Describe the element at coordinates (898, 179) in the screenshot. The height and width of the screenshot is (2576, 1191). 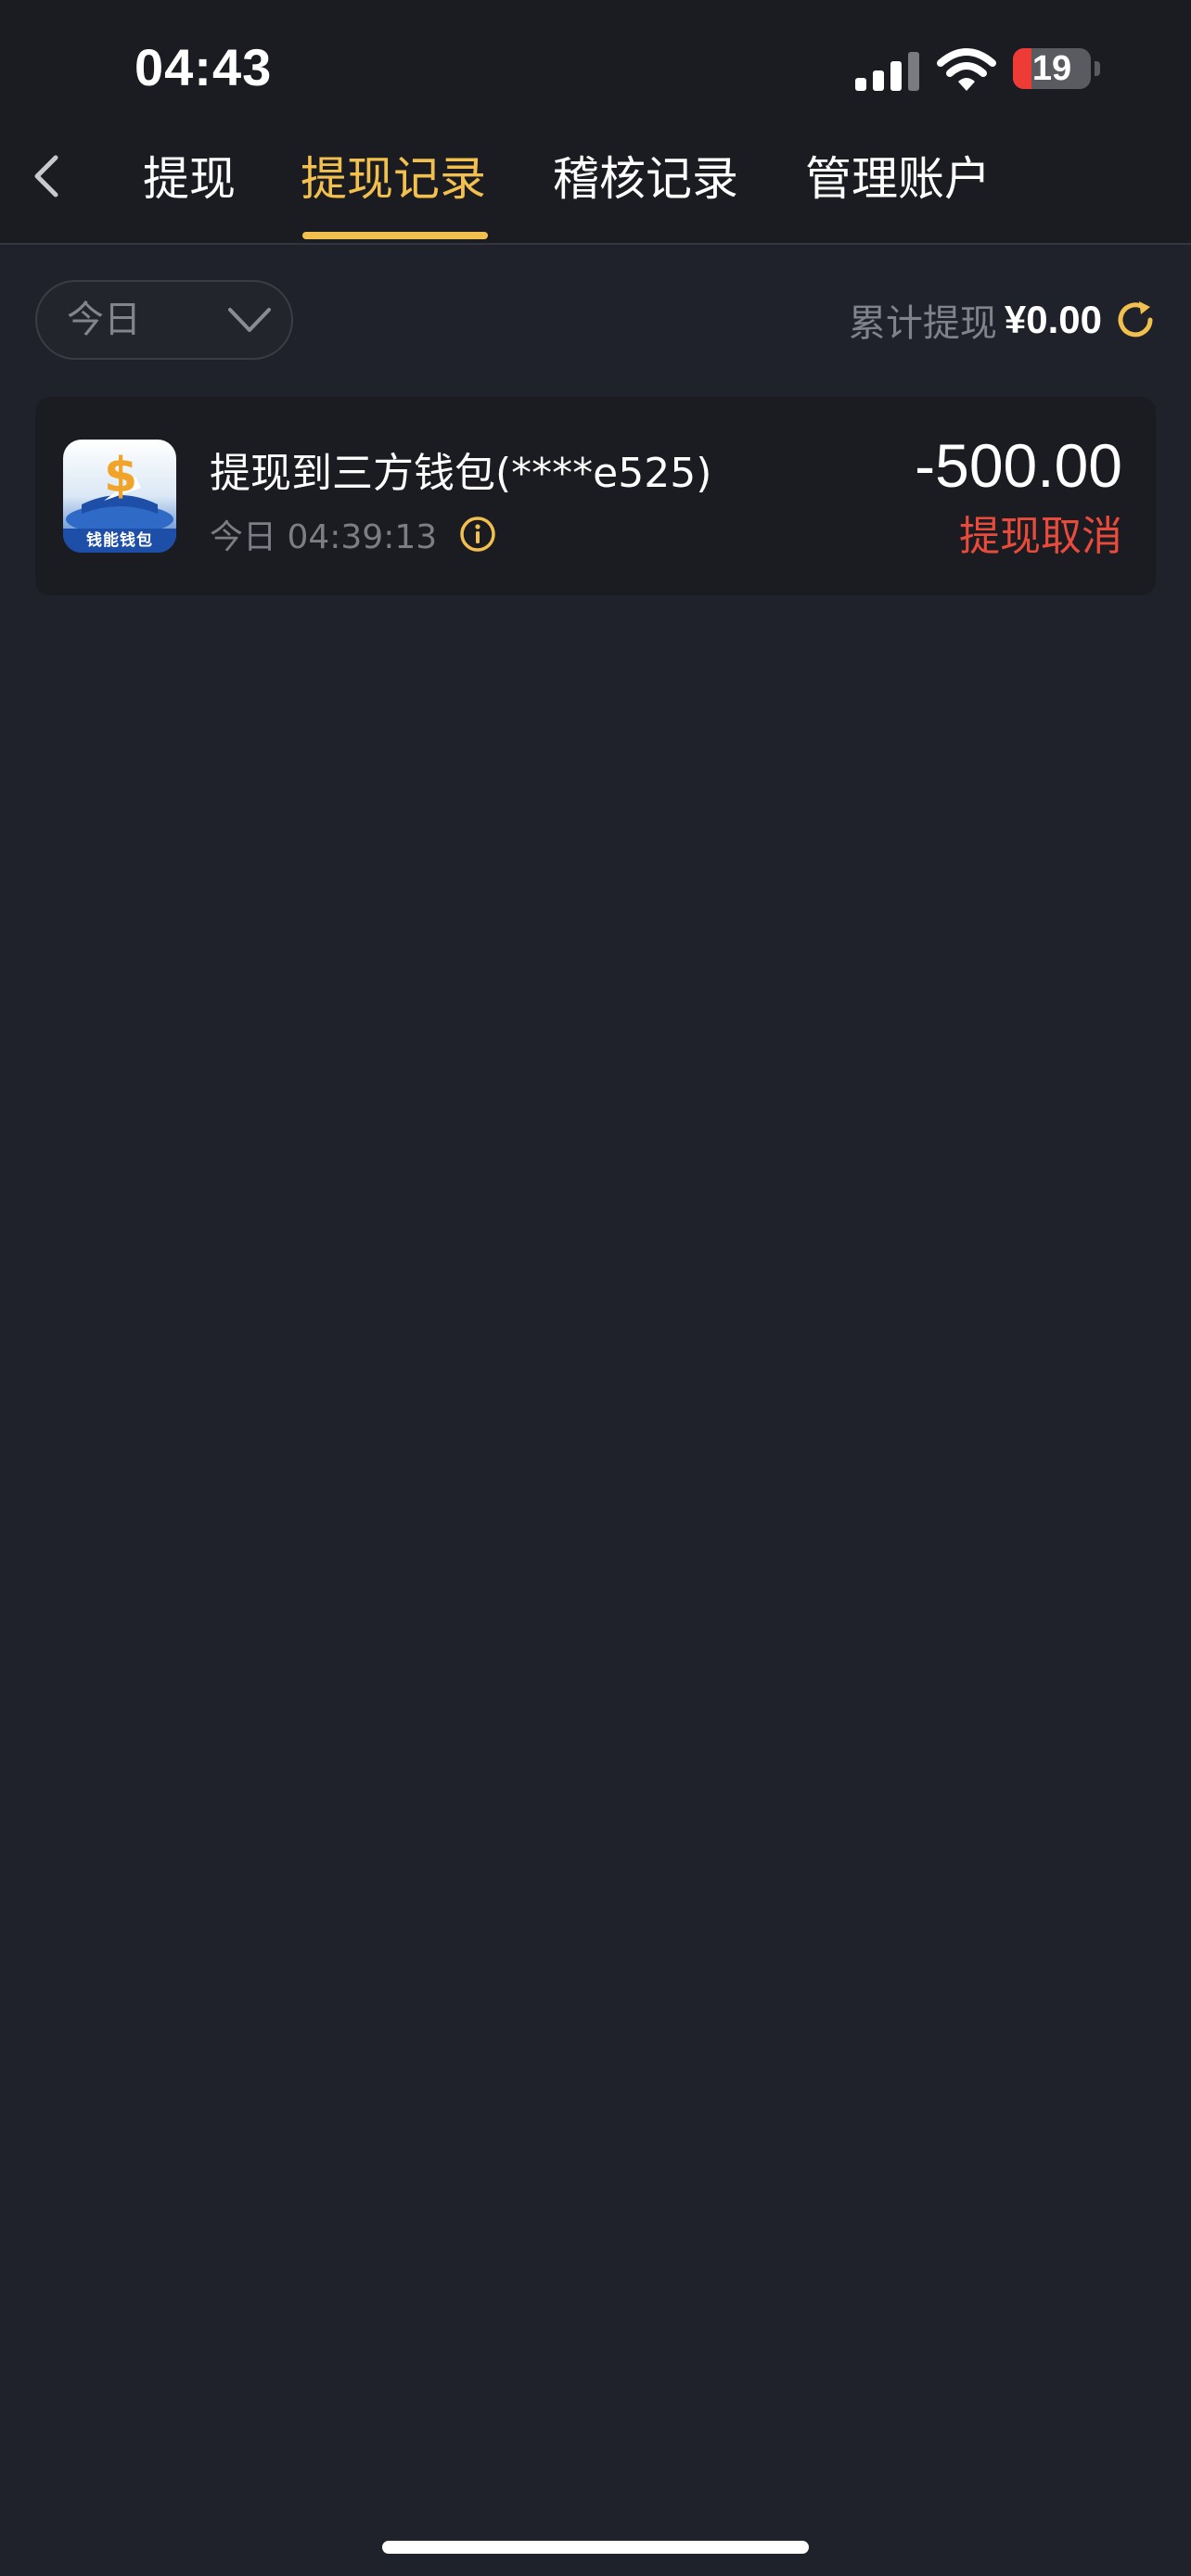
I see `tab-manage-accounts: 管理账户` at that location.